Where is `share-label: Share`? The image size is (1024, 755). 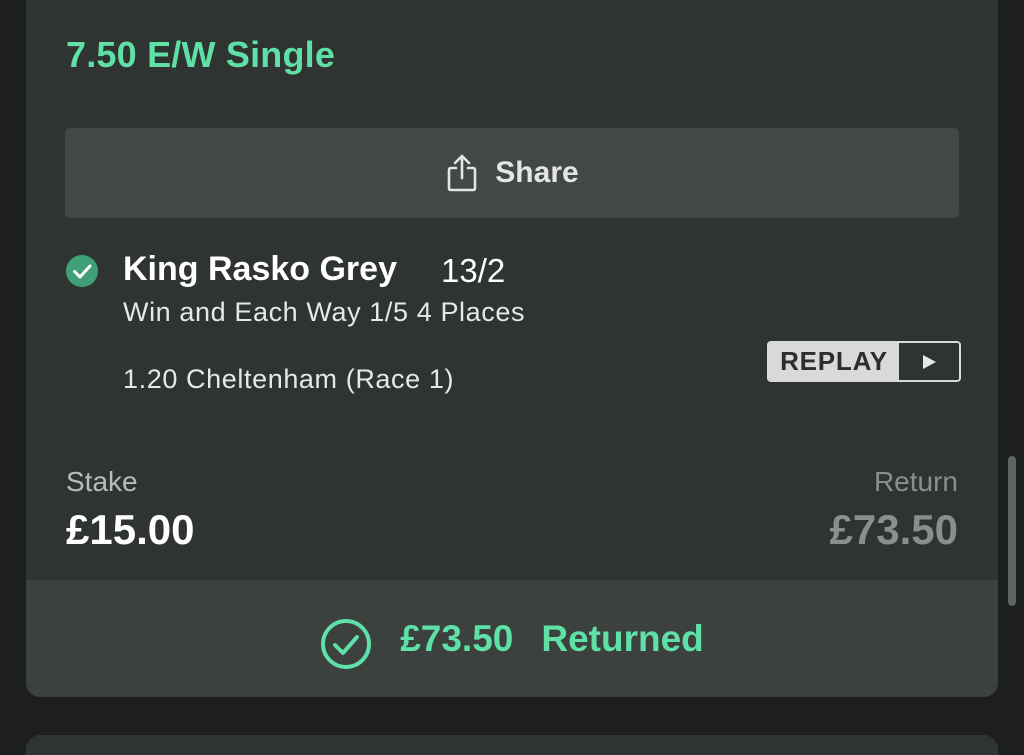
share-label: Share is located at coordinates (537, 172).